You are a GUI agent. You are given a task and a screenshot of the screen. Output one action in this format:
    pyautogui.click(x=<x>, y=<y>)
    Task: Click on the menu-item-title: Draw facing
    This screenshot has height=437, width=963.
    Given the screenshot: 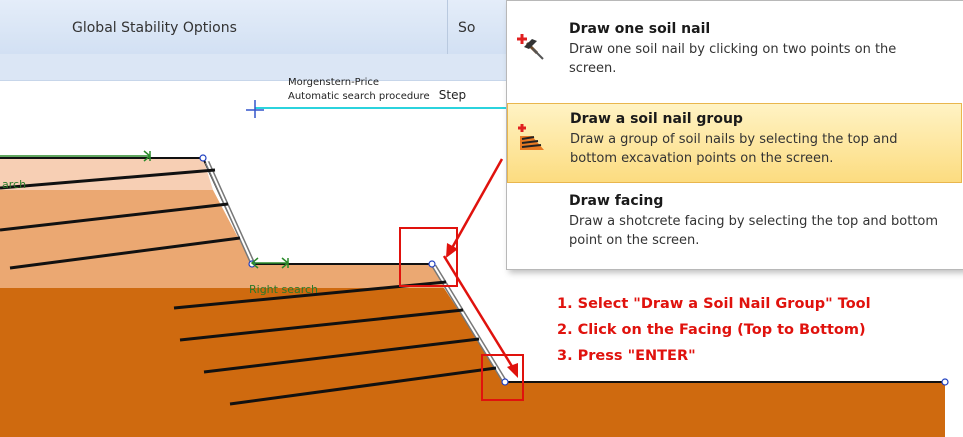 What is the action you would take?
    pyautogui.click(x=616, y=201)
    